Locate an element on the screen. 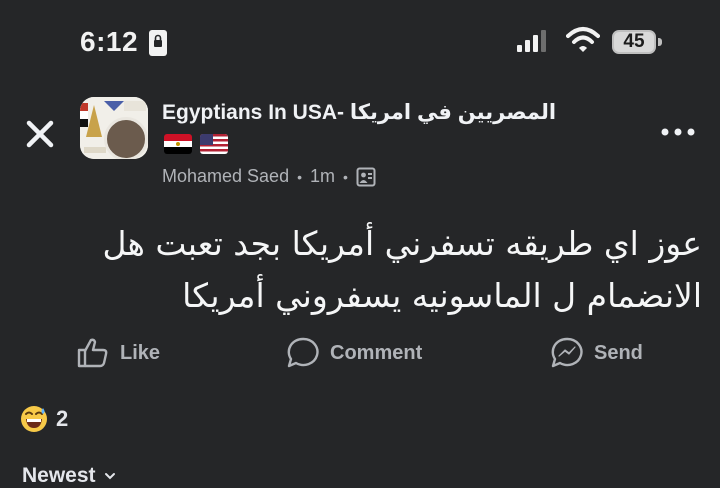  member-photo is located at coordinates (126, 138).